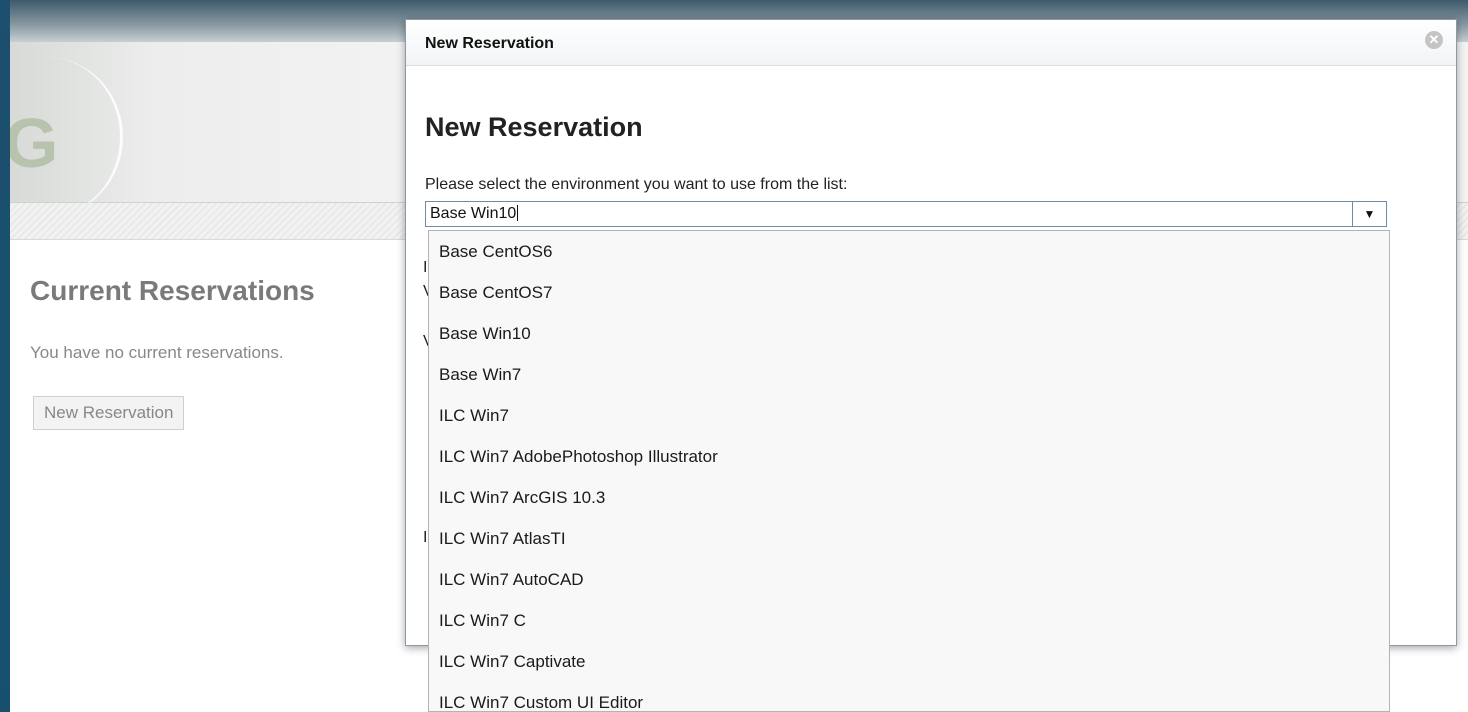 Image resolution: width=1468 pixels, height=712 pixels. What do you see at coordinates (157, 352) in the screenshot?
I see `no-reservations-text: You have no current reservations.` at bounding box center [157, 352].